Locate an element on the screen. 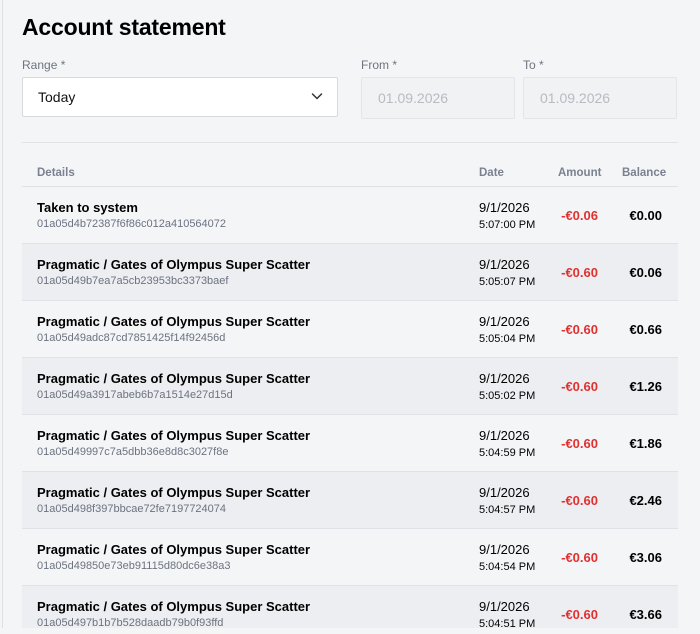  column-header-details: Details is located at coordinates (56, 173).